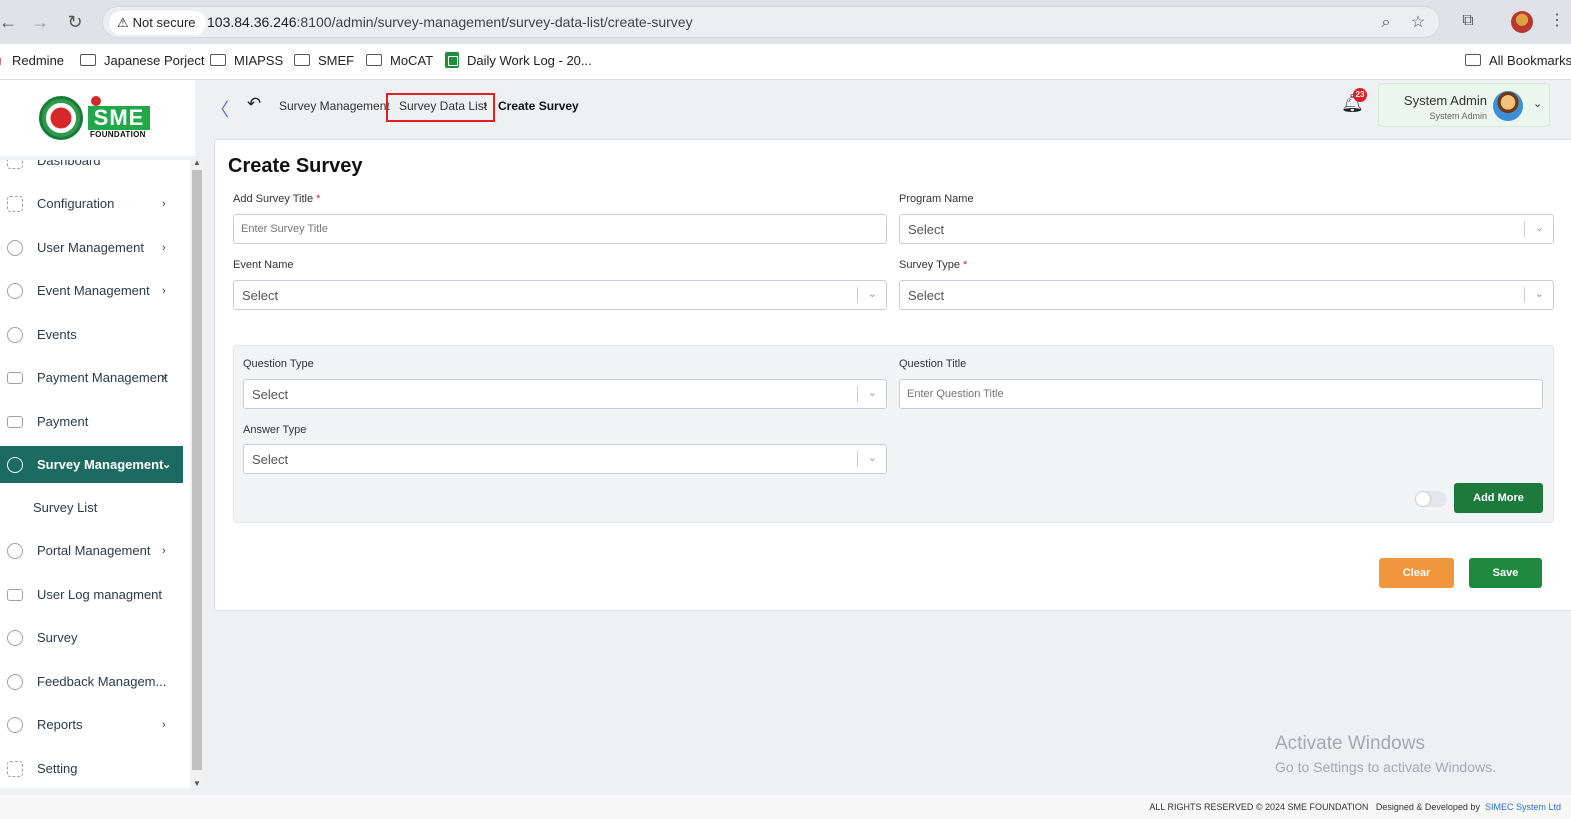  Describe the element at coordinates (1431, 499) in the screenshot. I see `question-toggle` at that location.